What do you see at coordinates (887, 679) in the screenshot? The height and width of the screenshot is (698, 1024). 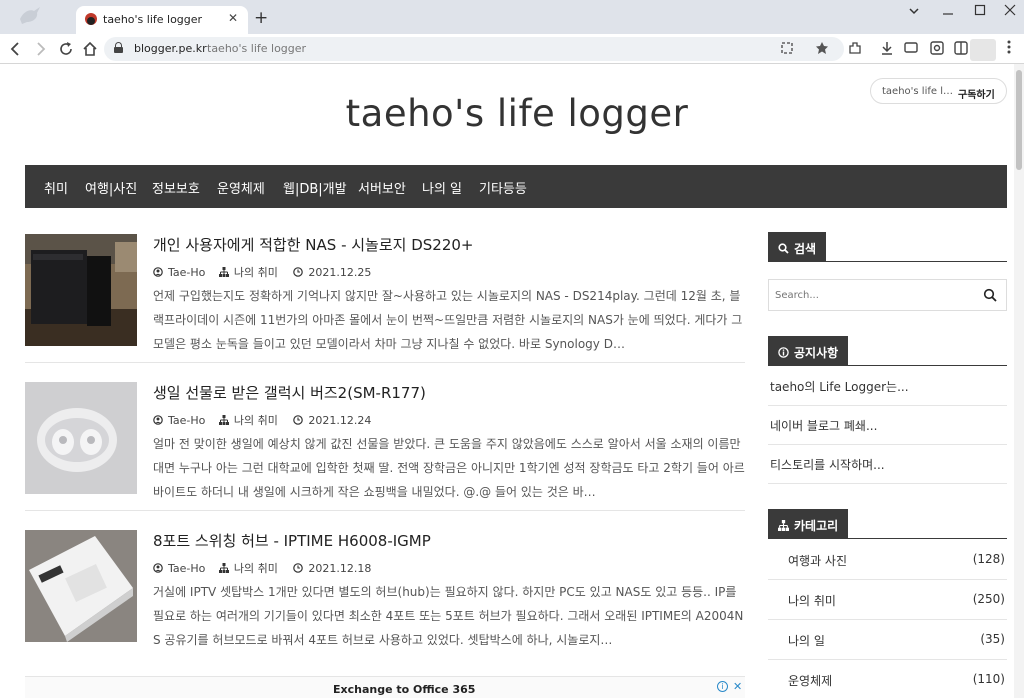 I see `category-item-os: 운영체제 (110)` at bounding box center [887, 679].